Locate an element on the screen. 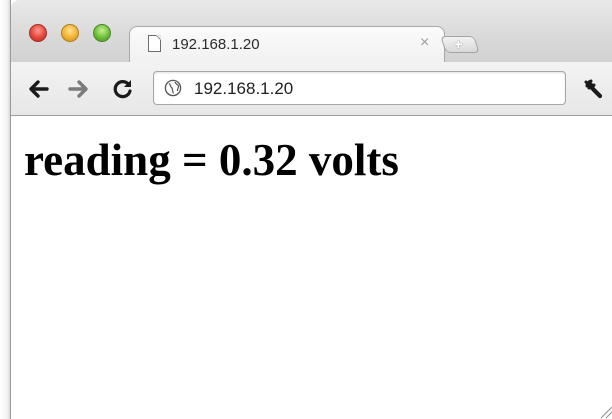 The image size is (612, 419). desktop-edge is located at coordinates (5, 209).